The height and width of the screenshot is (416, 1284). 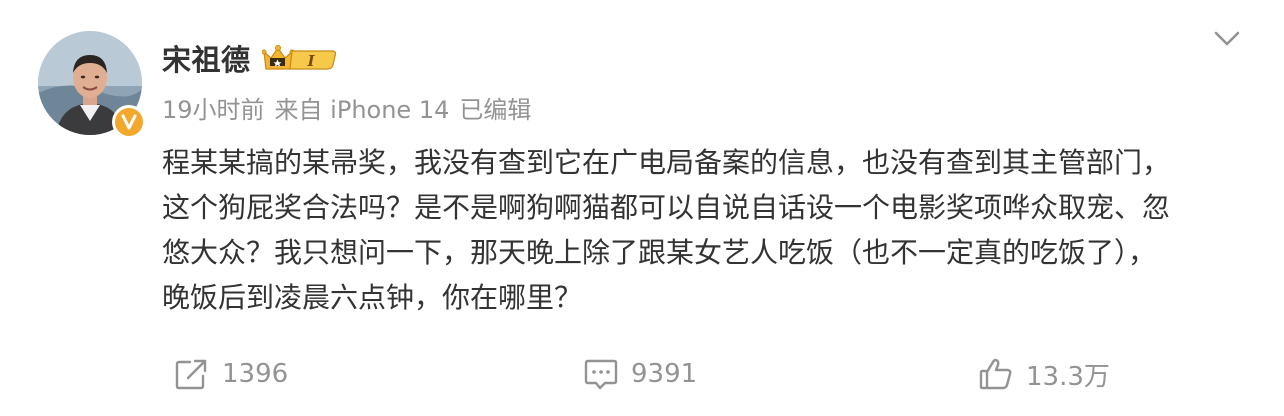 What do you see at coordinates (362, 110) in the screenshot?
I see `post-source: 来自 iPhone 14` at bounding box center [362, 110].